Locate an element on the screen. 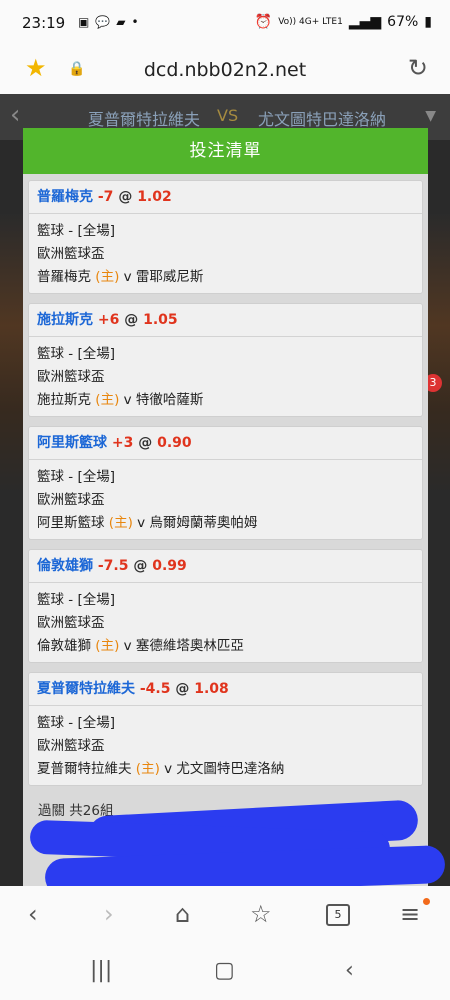 Image resolution: width=450 pixels, height=1000 pixels. bet-title: 阿里斯籃球 +3 @ 0.90 is located at coordinates (225, 443).